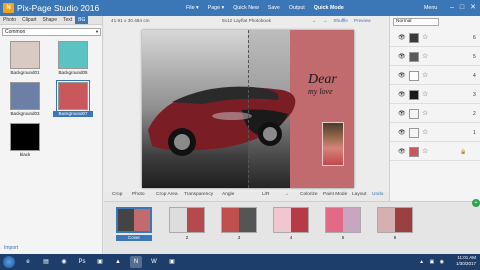 Image resolution: width=480 pixels, height=270 pixels. I want to click on taskbar-app-icon: ◉, so click(64, 262).